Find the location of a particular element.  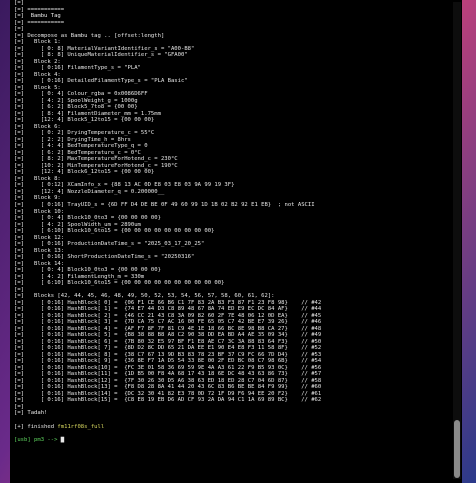

finished-label: [+] finished is located at coordinates (36, 426).